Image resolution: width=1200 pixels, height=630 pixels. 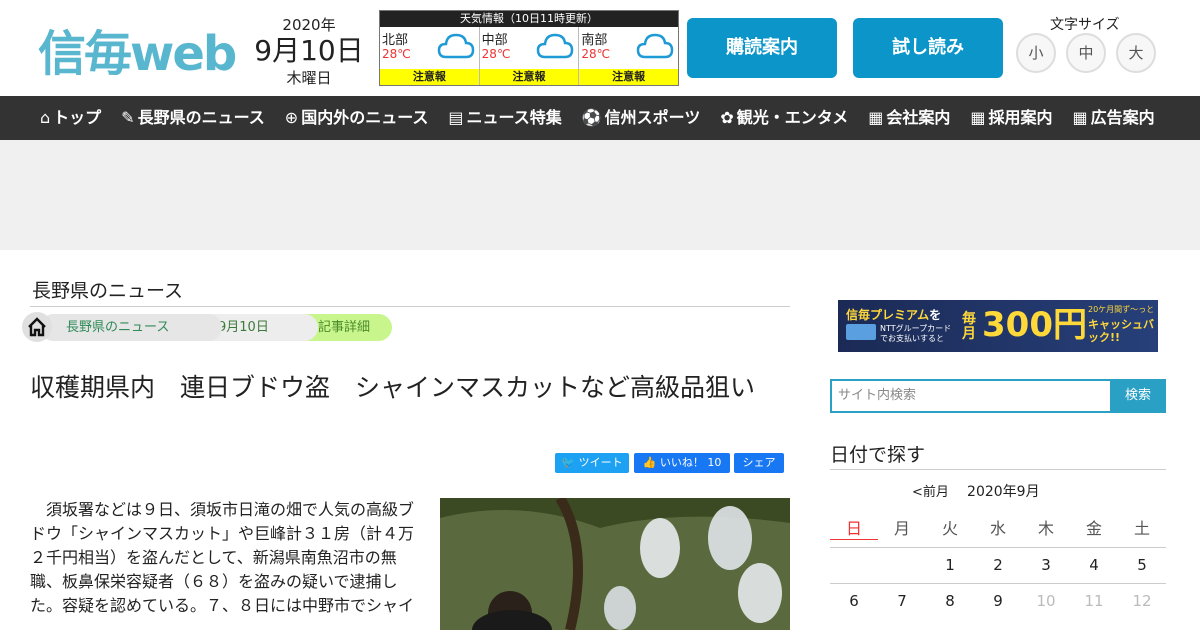 What do you see at coordinates (529, 19) in the screenshot?
I see `weather-header: 天気情報（10日11時更新）` at bounding box center [529, 19].